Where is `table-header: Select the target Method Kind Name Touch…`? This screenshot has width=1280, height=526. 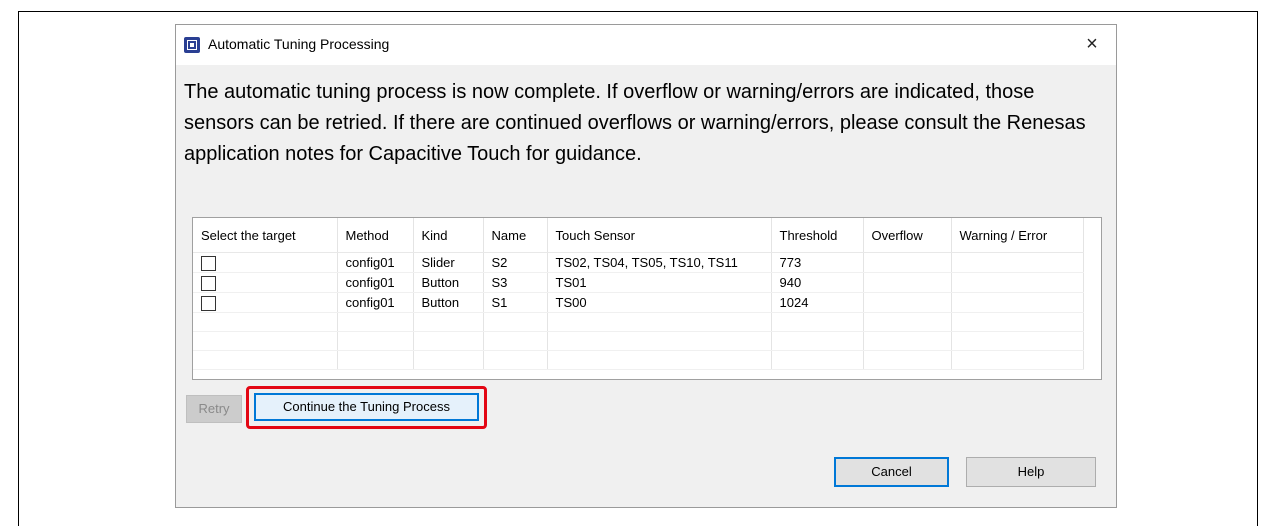
table-header: Select the target Method Kind Name Touch… is located at coordinates (638, 235).